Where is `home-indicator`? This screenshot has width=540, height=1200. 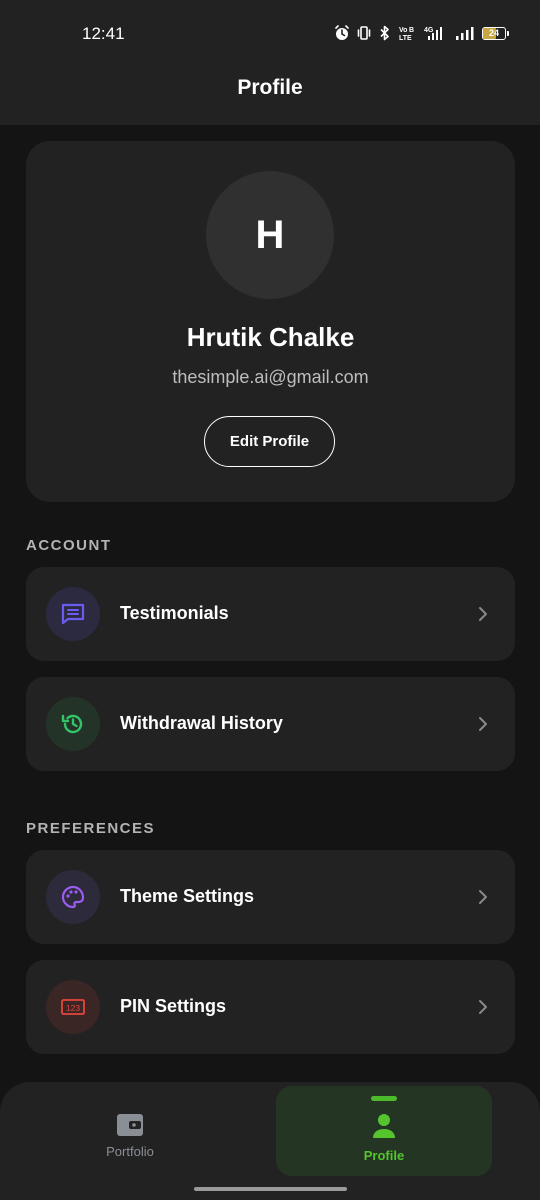
home-indicator is located at coordinates (270, 1189).